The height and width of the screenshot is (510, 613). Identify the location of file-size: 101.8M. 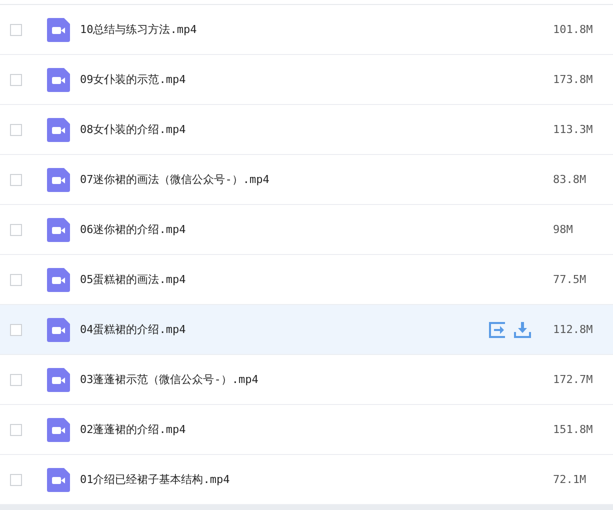
(573, 29).